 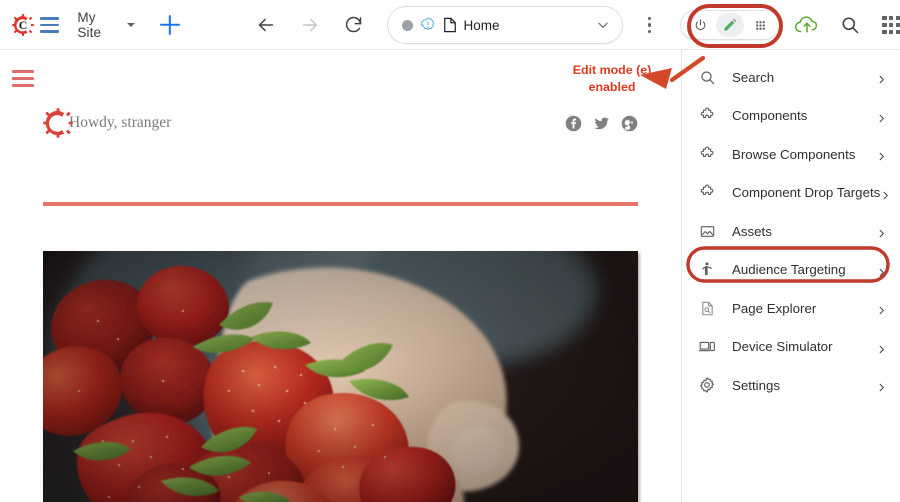 I want to click on browser-toolbar: C My Site Home, so click(x=450, y=25).